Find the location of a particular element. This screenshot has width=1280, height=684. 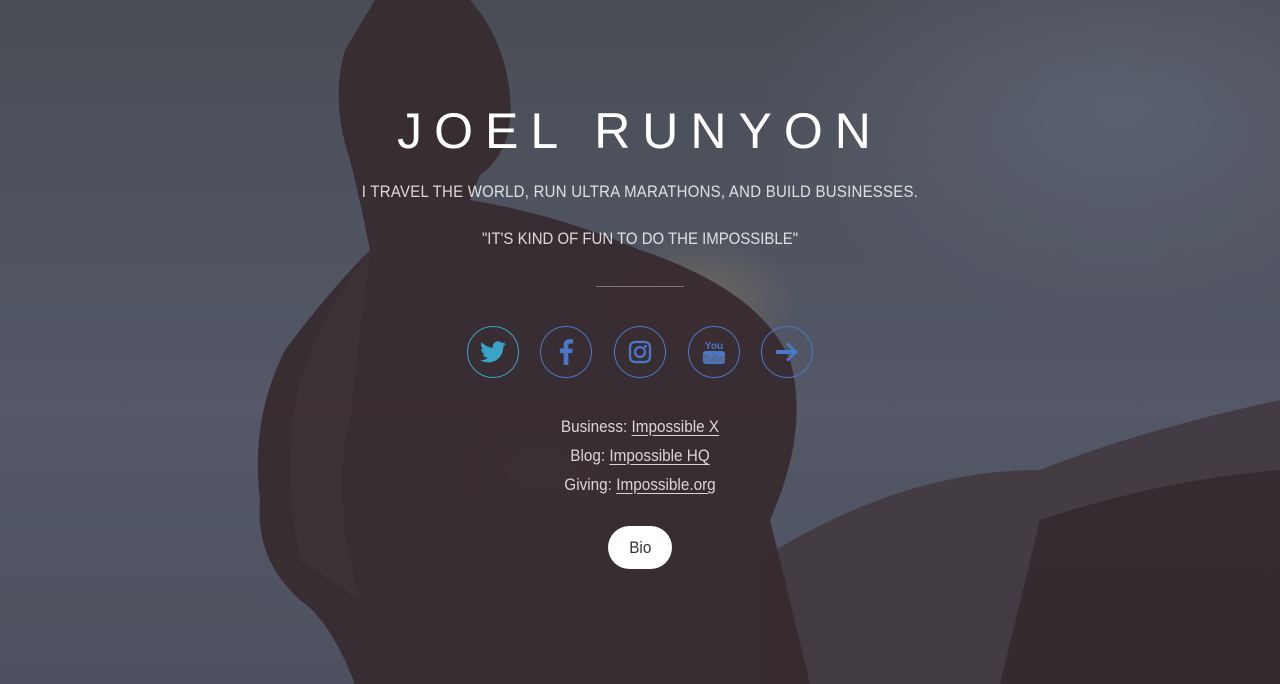

arrow-link-button is located at coordinates (787, 352).